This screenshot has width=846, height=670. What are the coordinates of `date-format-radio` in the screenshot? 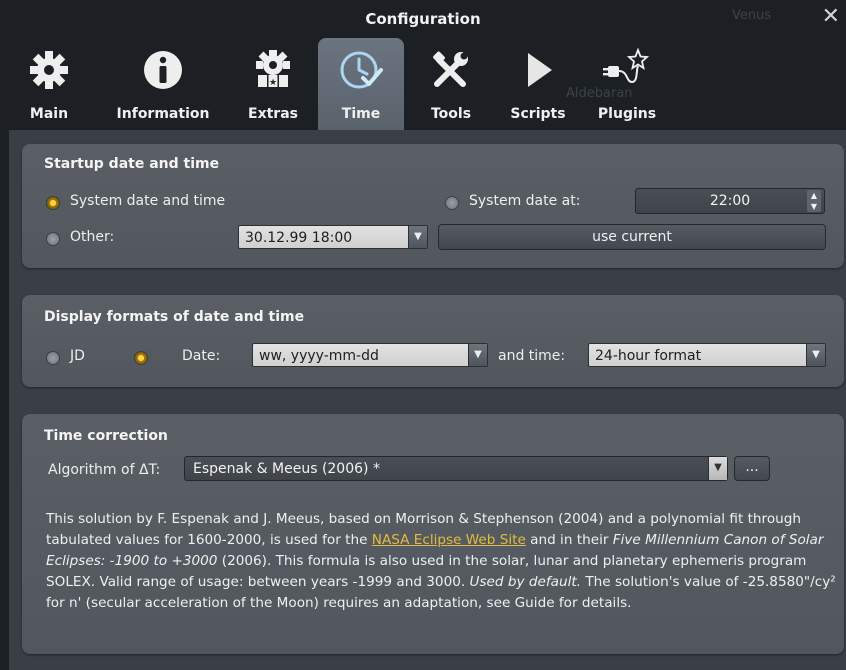 It's located at (141, 358).